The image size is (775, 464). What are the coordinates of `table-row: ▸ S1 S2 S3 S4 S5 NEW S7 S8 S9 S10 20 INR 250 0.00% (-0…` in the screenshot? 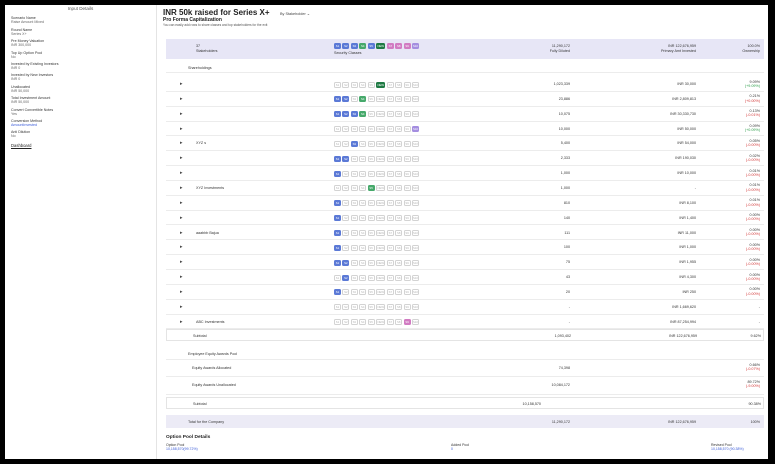 It's located at (465, 292).